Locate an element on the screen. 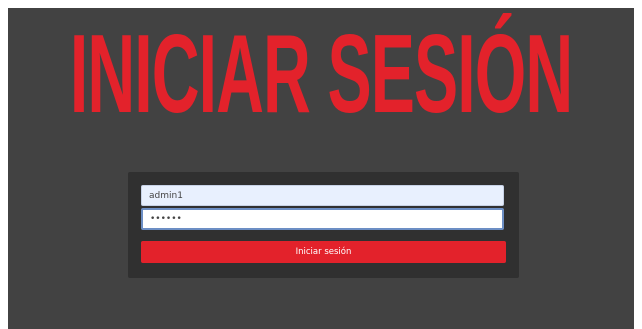 The height and width of the screenshot is (329, 642). username-input is located at coordinates (322, 195).